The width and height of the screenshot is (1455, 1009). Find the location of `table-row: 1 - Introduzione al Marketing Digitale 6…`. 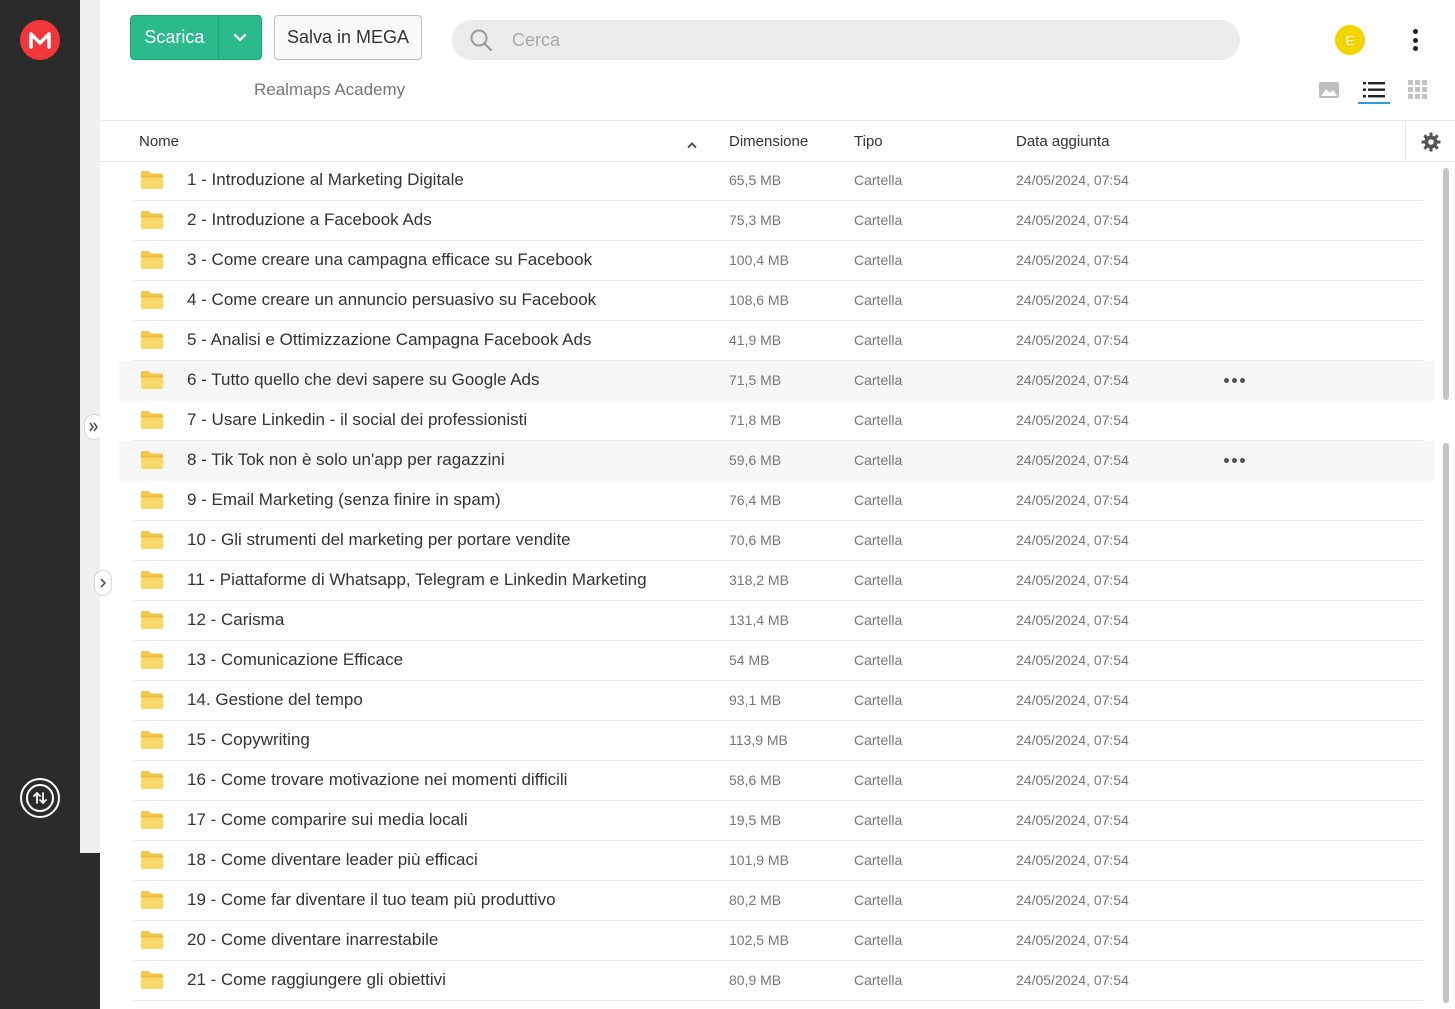

table-row: 1 - Introduzione al Marketing Digitale 6… is located at coordinates (770, 181).